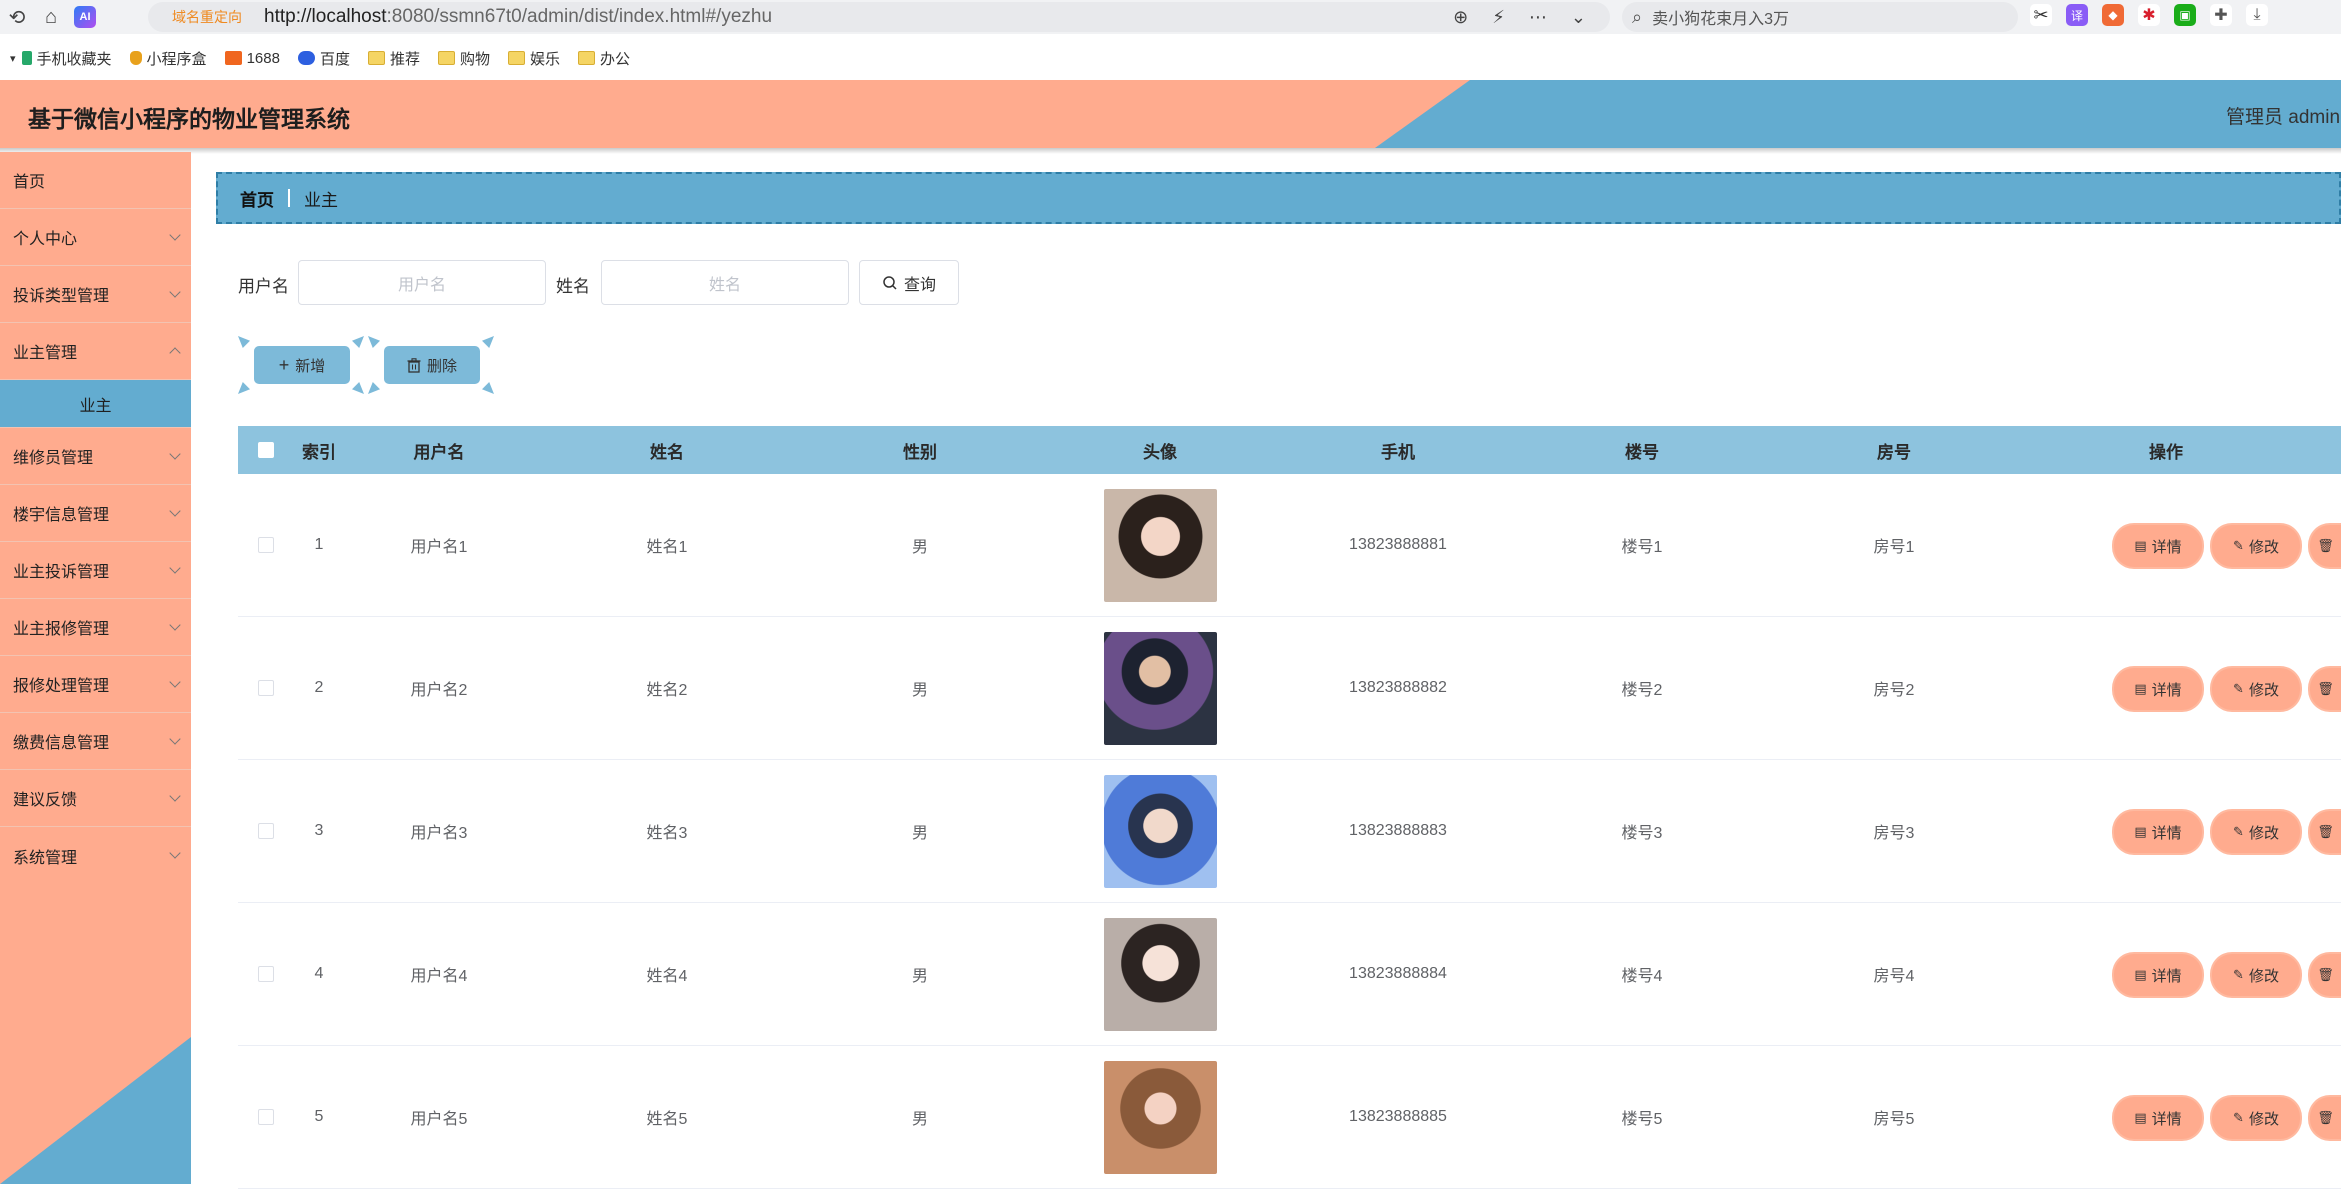 The height and width of the screenshot is (1189, 2341). Describe the element at coordinates (604, 58) in the screenshot. I see `bookmark-folder-office: 办公` at that location.